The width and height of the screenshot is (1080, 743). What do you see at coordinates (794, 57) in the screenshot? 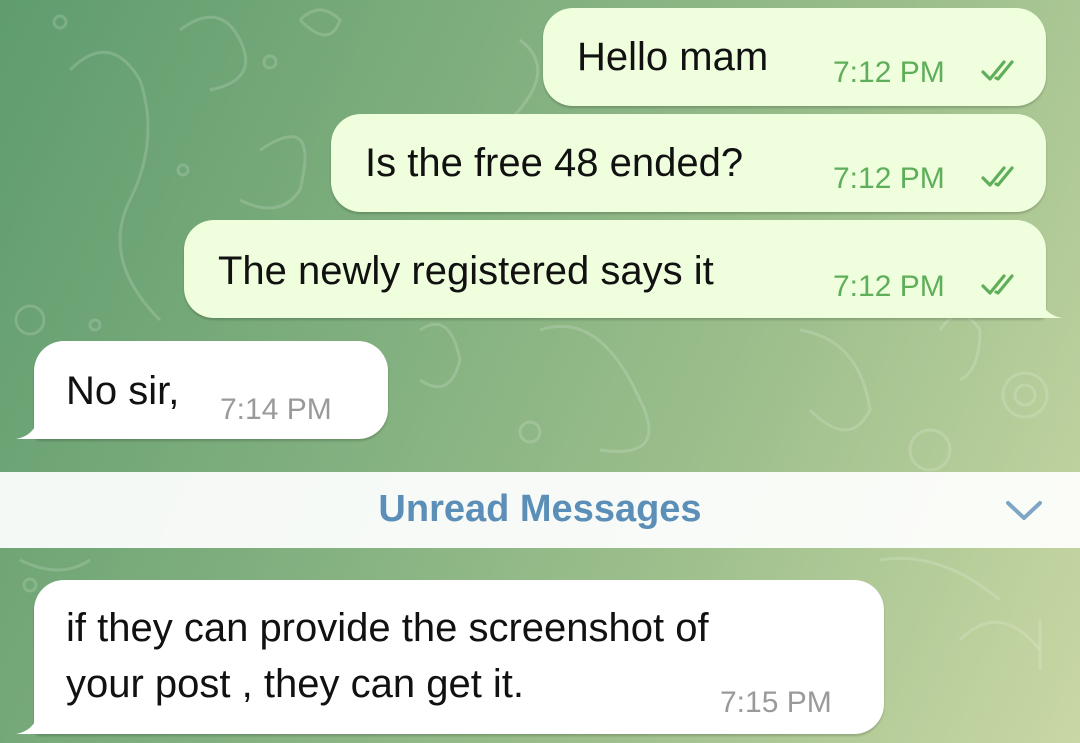
I see `outgoing-message: Hello mam 7:12 PM` at bounding box center [794, 57].